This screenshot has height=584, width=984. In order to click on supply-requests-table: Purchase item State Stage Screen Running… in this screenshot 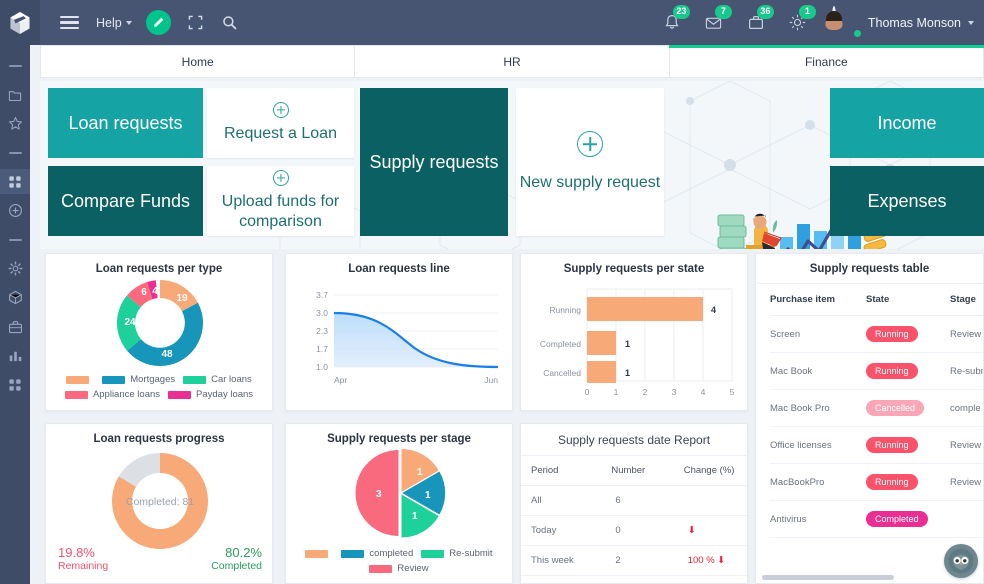, I will do `click(876, 411)`.